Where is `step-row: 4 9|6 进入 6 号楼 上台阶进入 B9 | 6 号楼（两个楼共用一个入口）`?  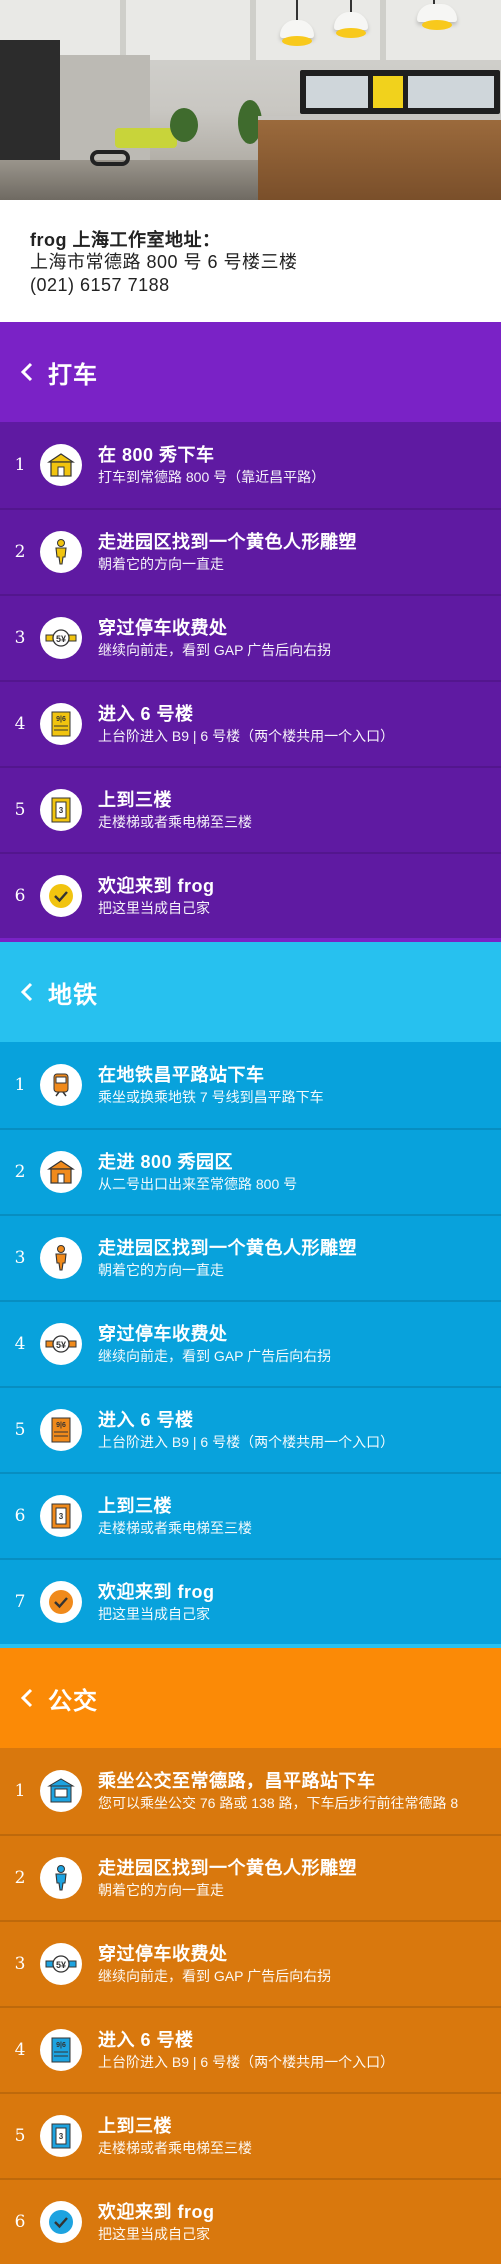 step-row: 4 9|6 进入 6 号楼 上台阶进入 B9 | 6 号楼（两个楼共用一个入口） is located at coordinates (250, 2049).